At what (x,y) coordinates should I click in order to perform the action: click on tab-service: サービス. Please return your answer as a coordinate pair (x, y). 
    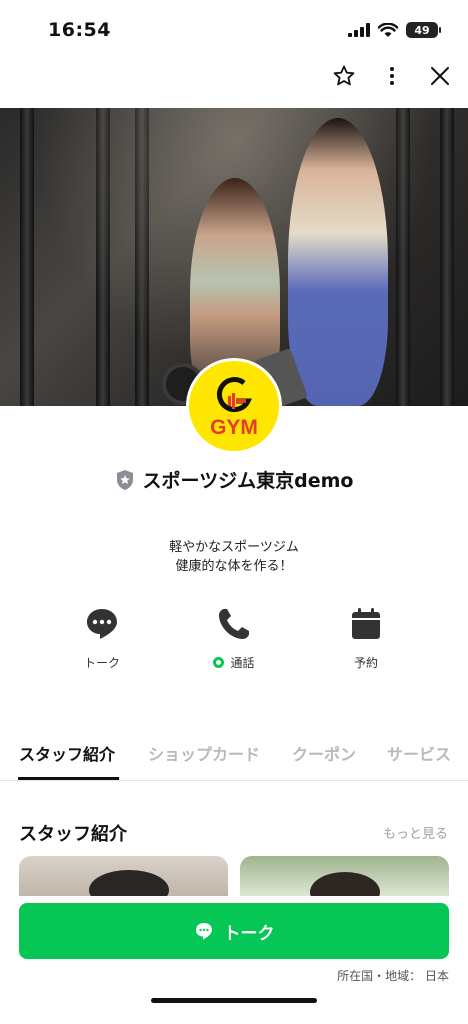
    Looking at the image, I should click on (419, 753).